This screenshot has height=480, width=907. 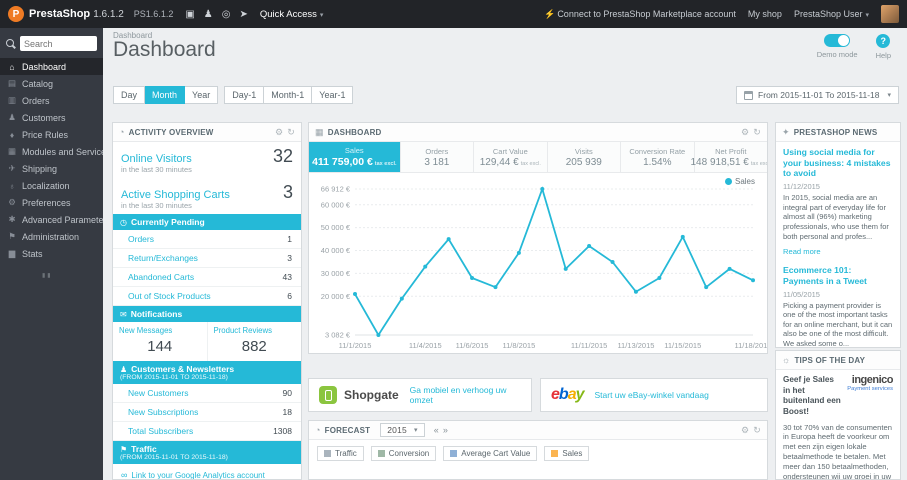 What do you see at coordinates (883, 41) in the screenshot?
I see `help-icon: ?` at bounding box center [883, 41].